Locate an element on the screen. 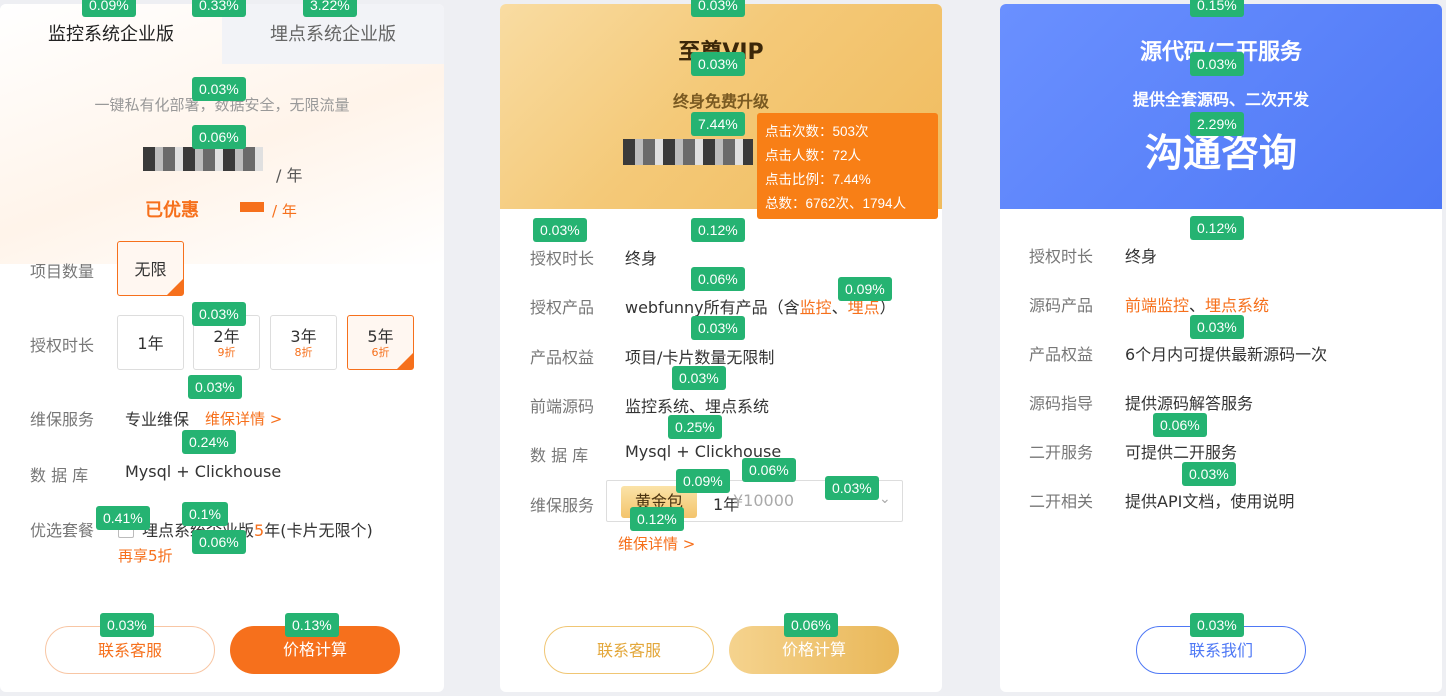  click-rate-badge: 0.24% is located at coordinates (209, 442).